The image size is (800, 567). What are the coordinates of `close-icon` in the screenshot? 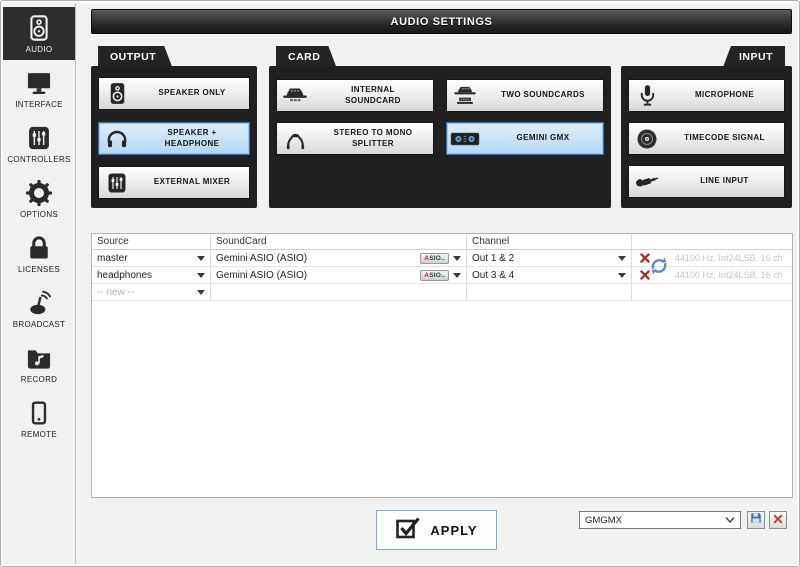 It's located at (778, 520).